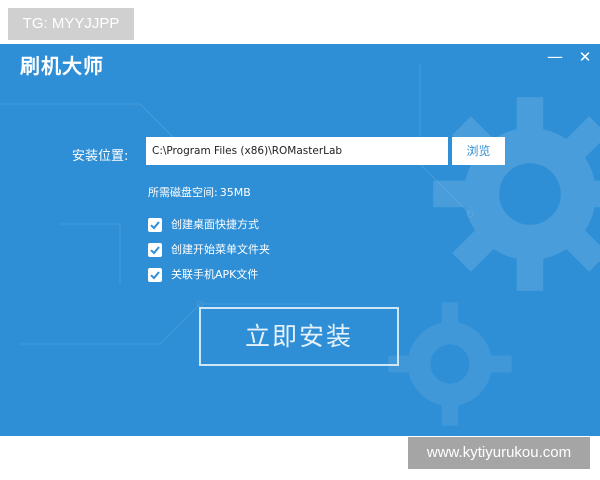 The height and width of the screenshot is (480, 600). What do you see at coordinates (499, 453) in the screenshot?
I see `watermark-bottom-right: www.kytiyurukou.com` at bounding box center [499, 453].